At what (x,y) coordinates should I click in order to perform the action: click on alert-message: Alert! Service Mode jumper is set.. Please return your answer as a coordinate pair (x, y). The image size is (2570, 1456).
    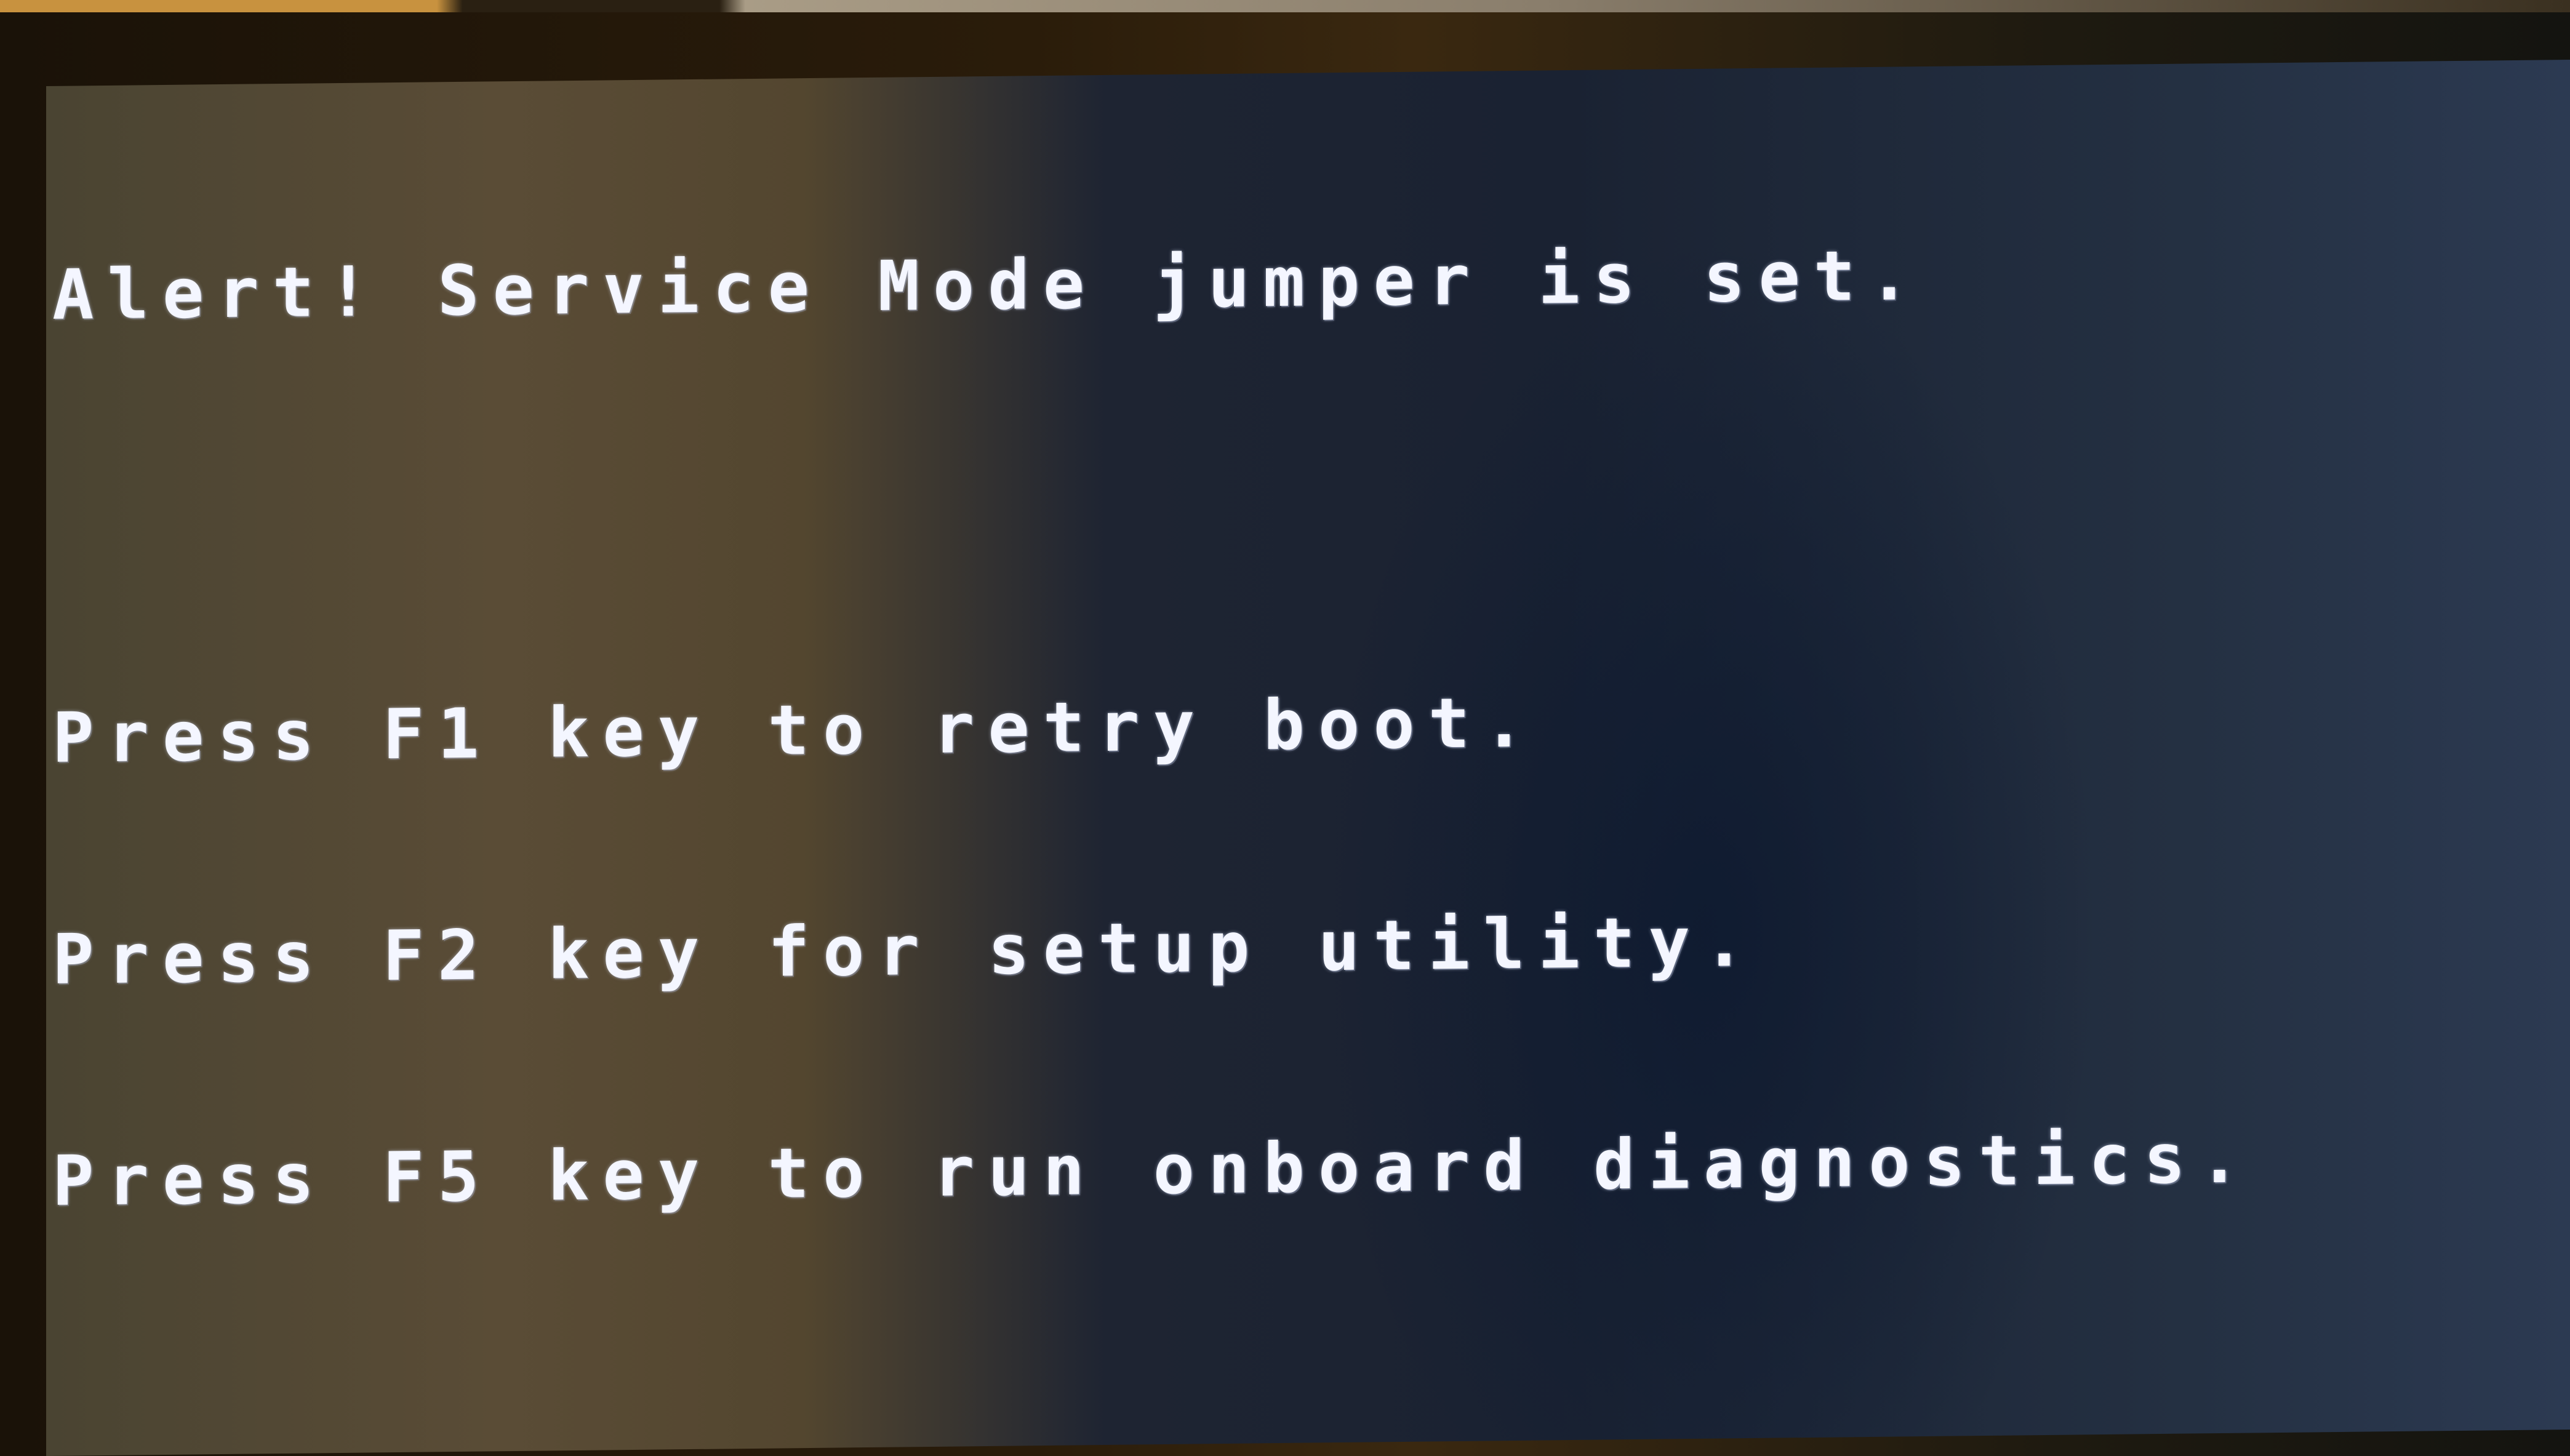
    Looking at the image, I should click on (988, 285).